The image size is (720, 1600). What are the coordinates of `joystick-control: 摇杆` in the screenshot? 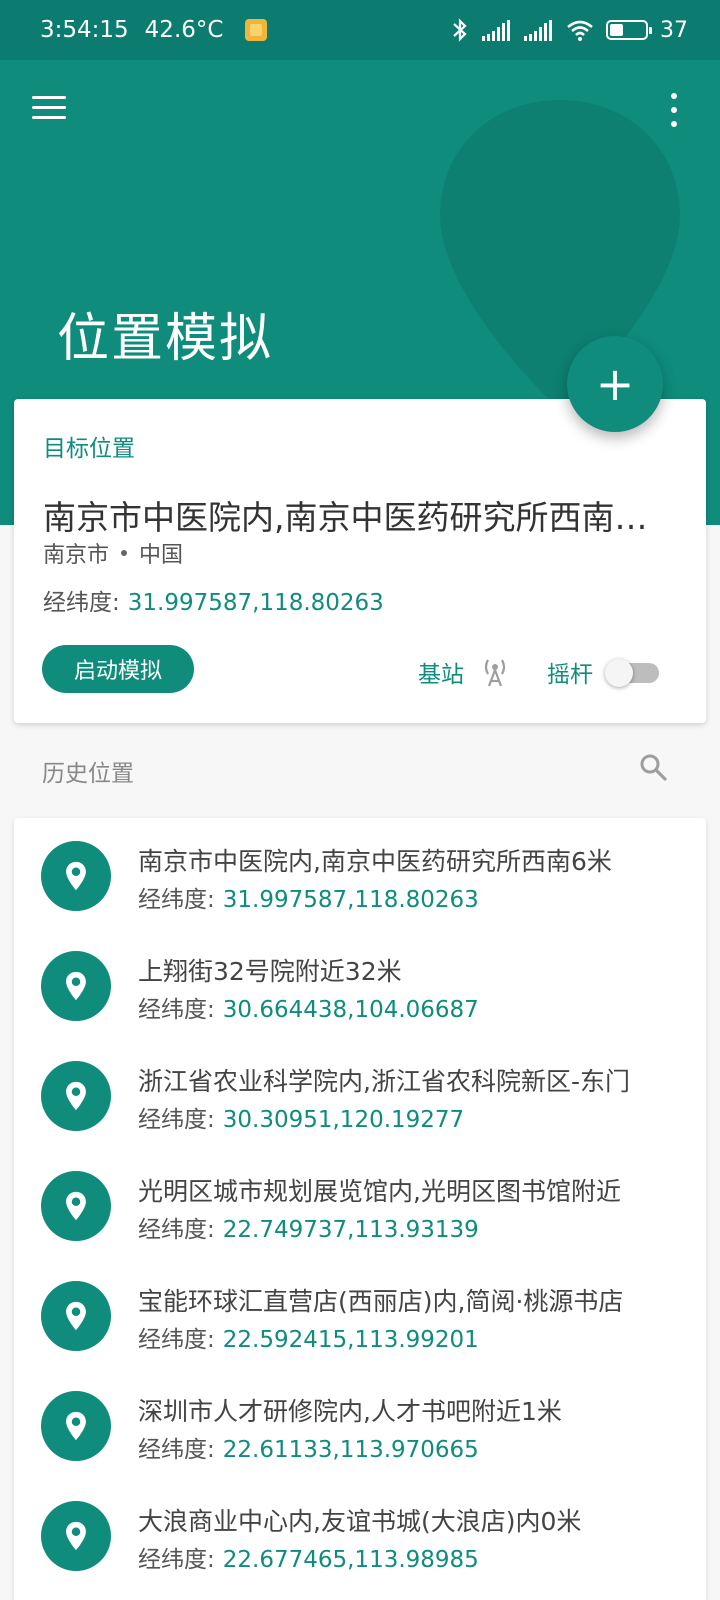 It's located at (603, 672).